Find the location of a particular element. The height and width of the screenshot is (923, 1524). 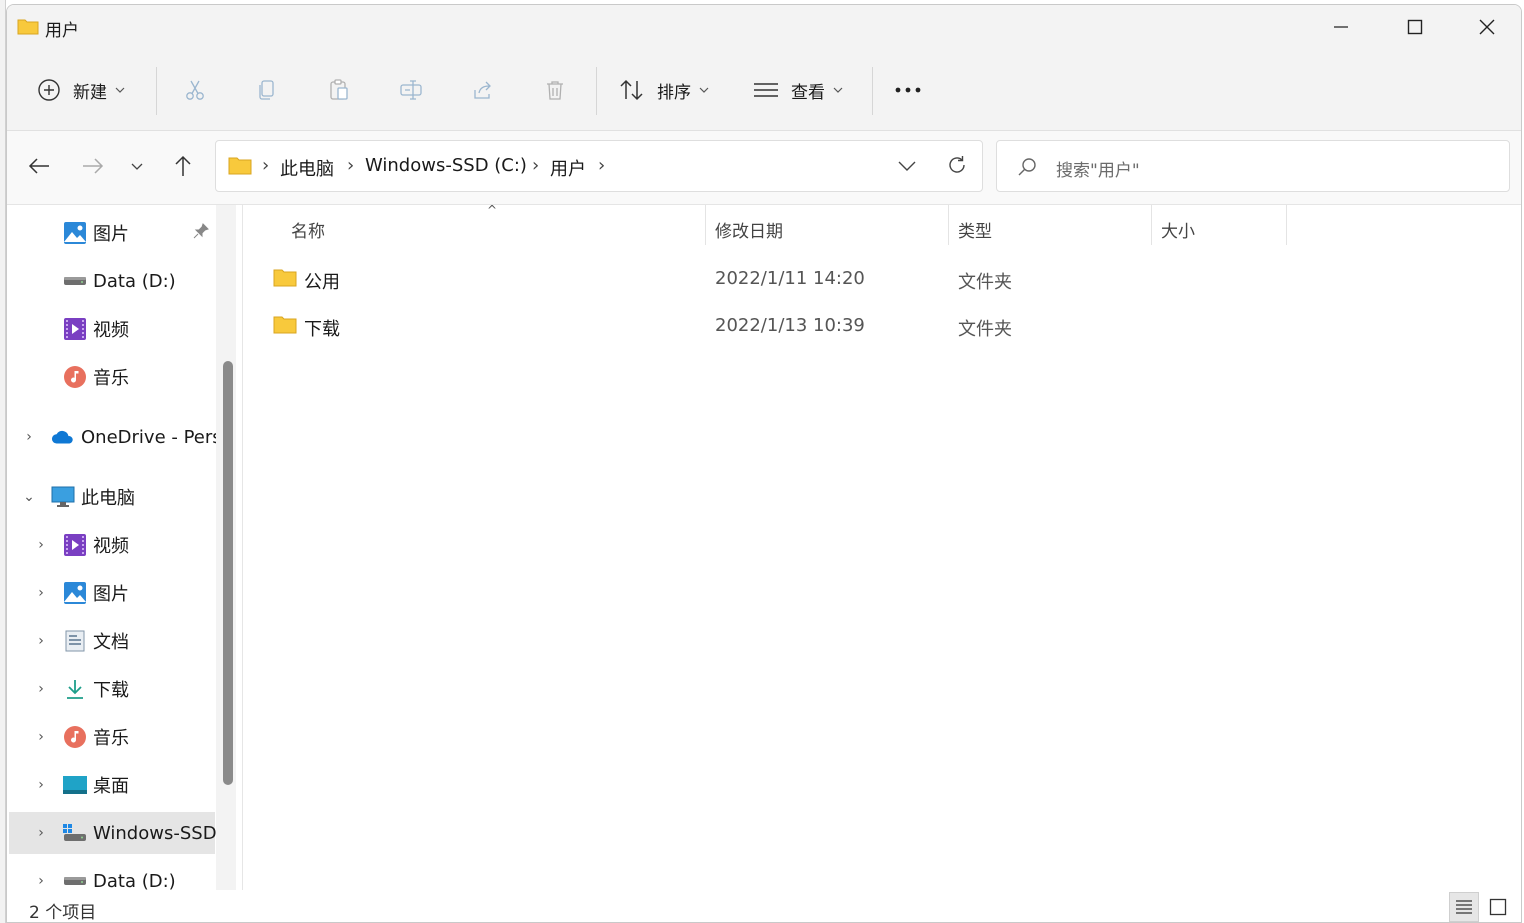

add-circle-icon is located at coordinates (49, 90).